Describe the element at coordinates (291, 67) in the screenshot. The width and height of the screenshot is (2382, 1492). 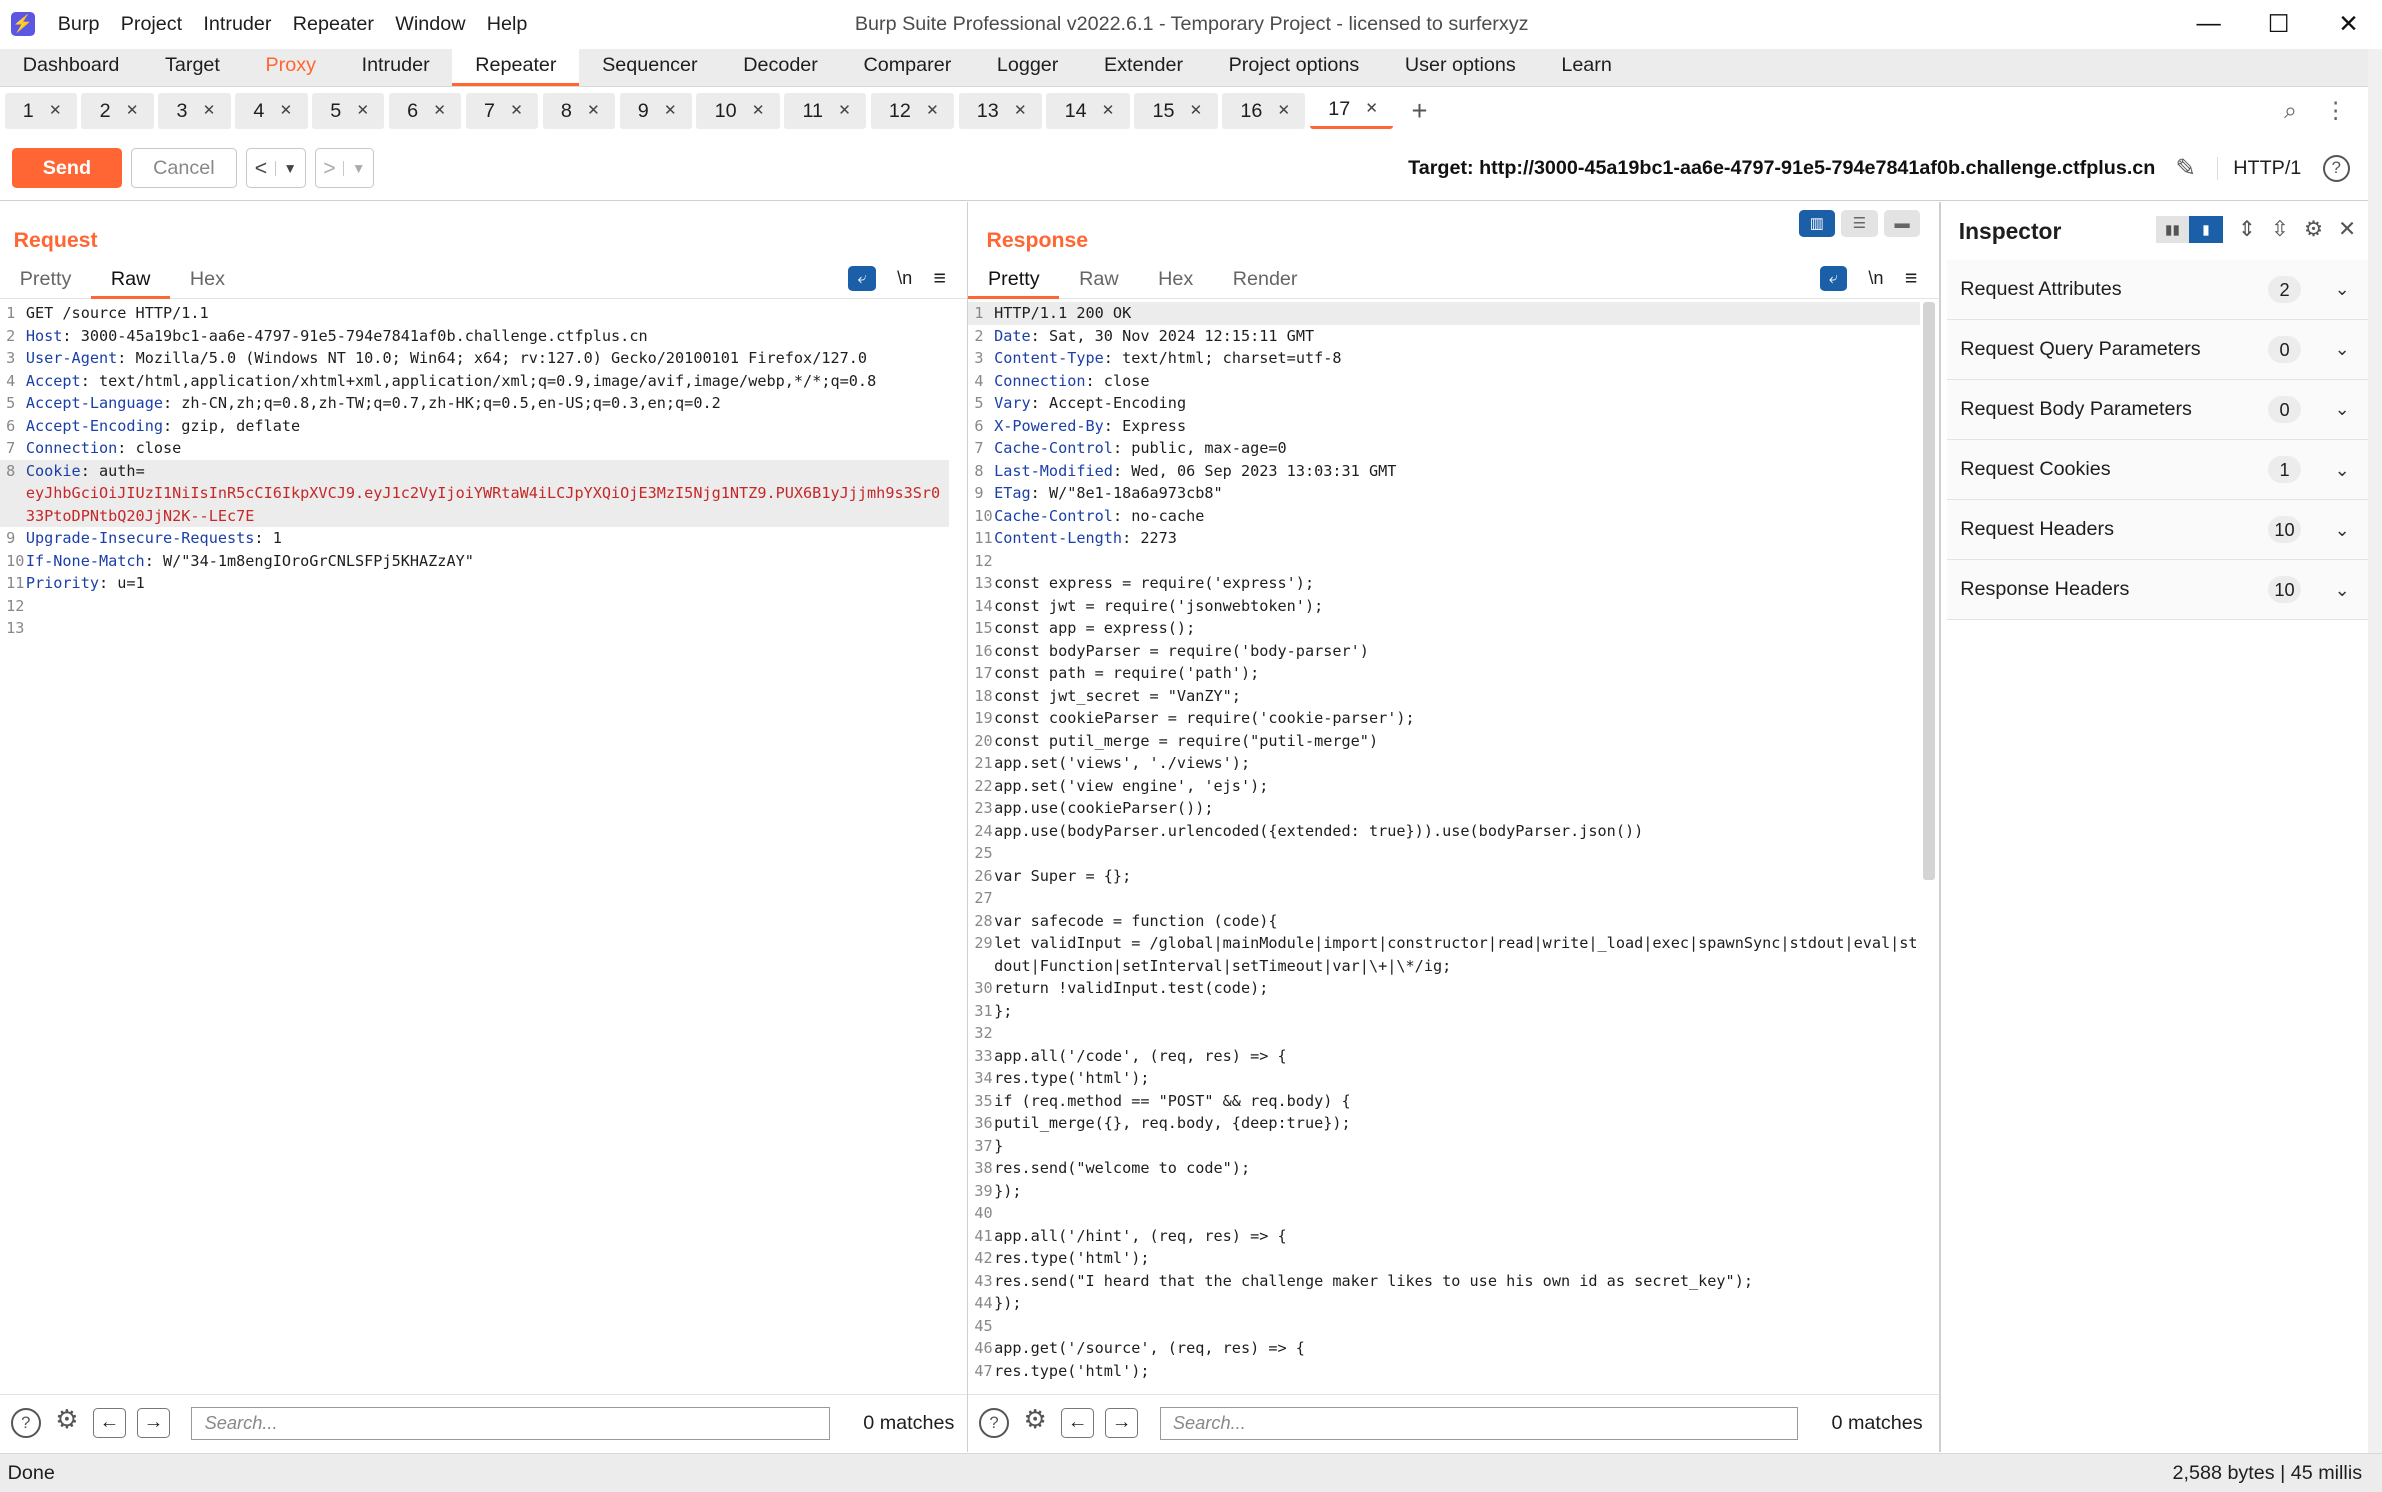
I see `tab-proxy: Proxy` at that location.